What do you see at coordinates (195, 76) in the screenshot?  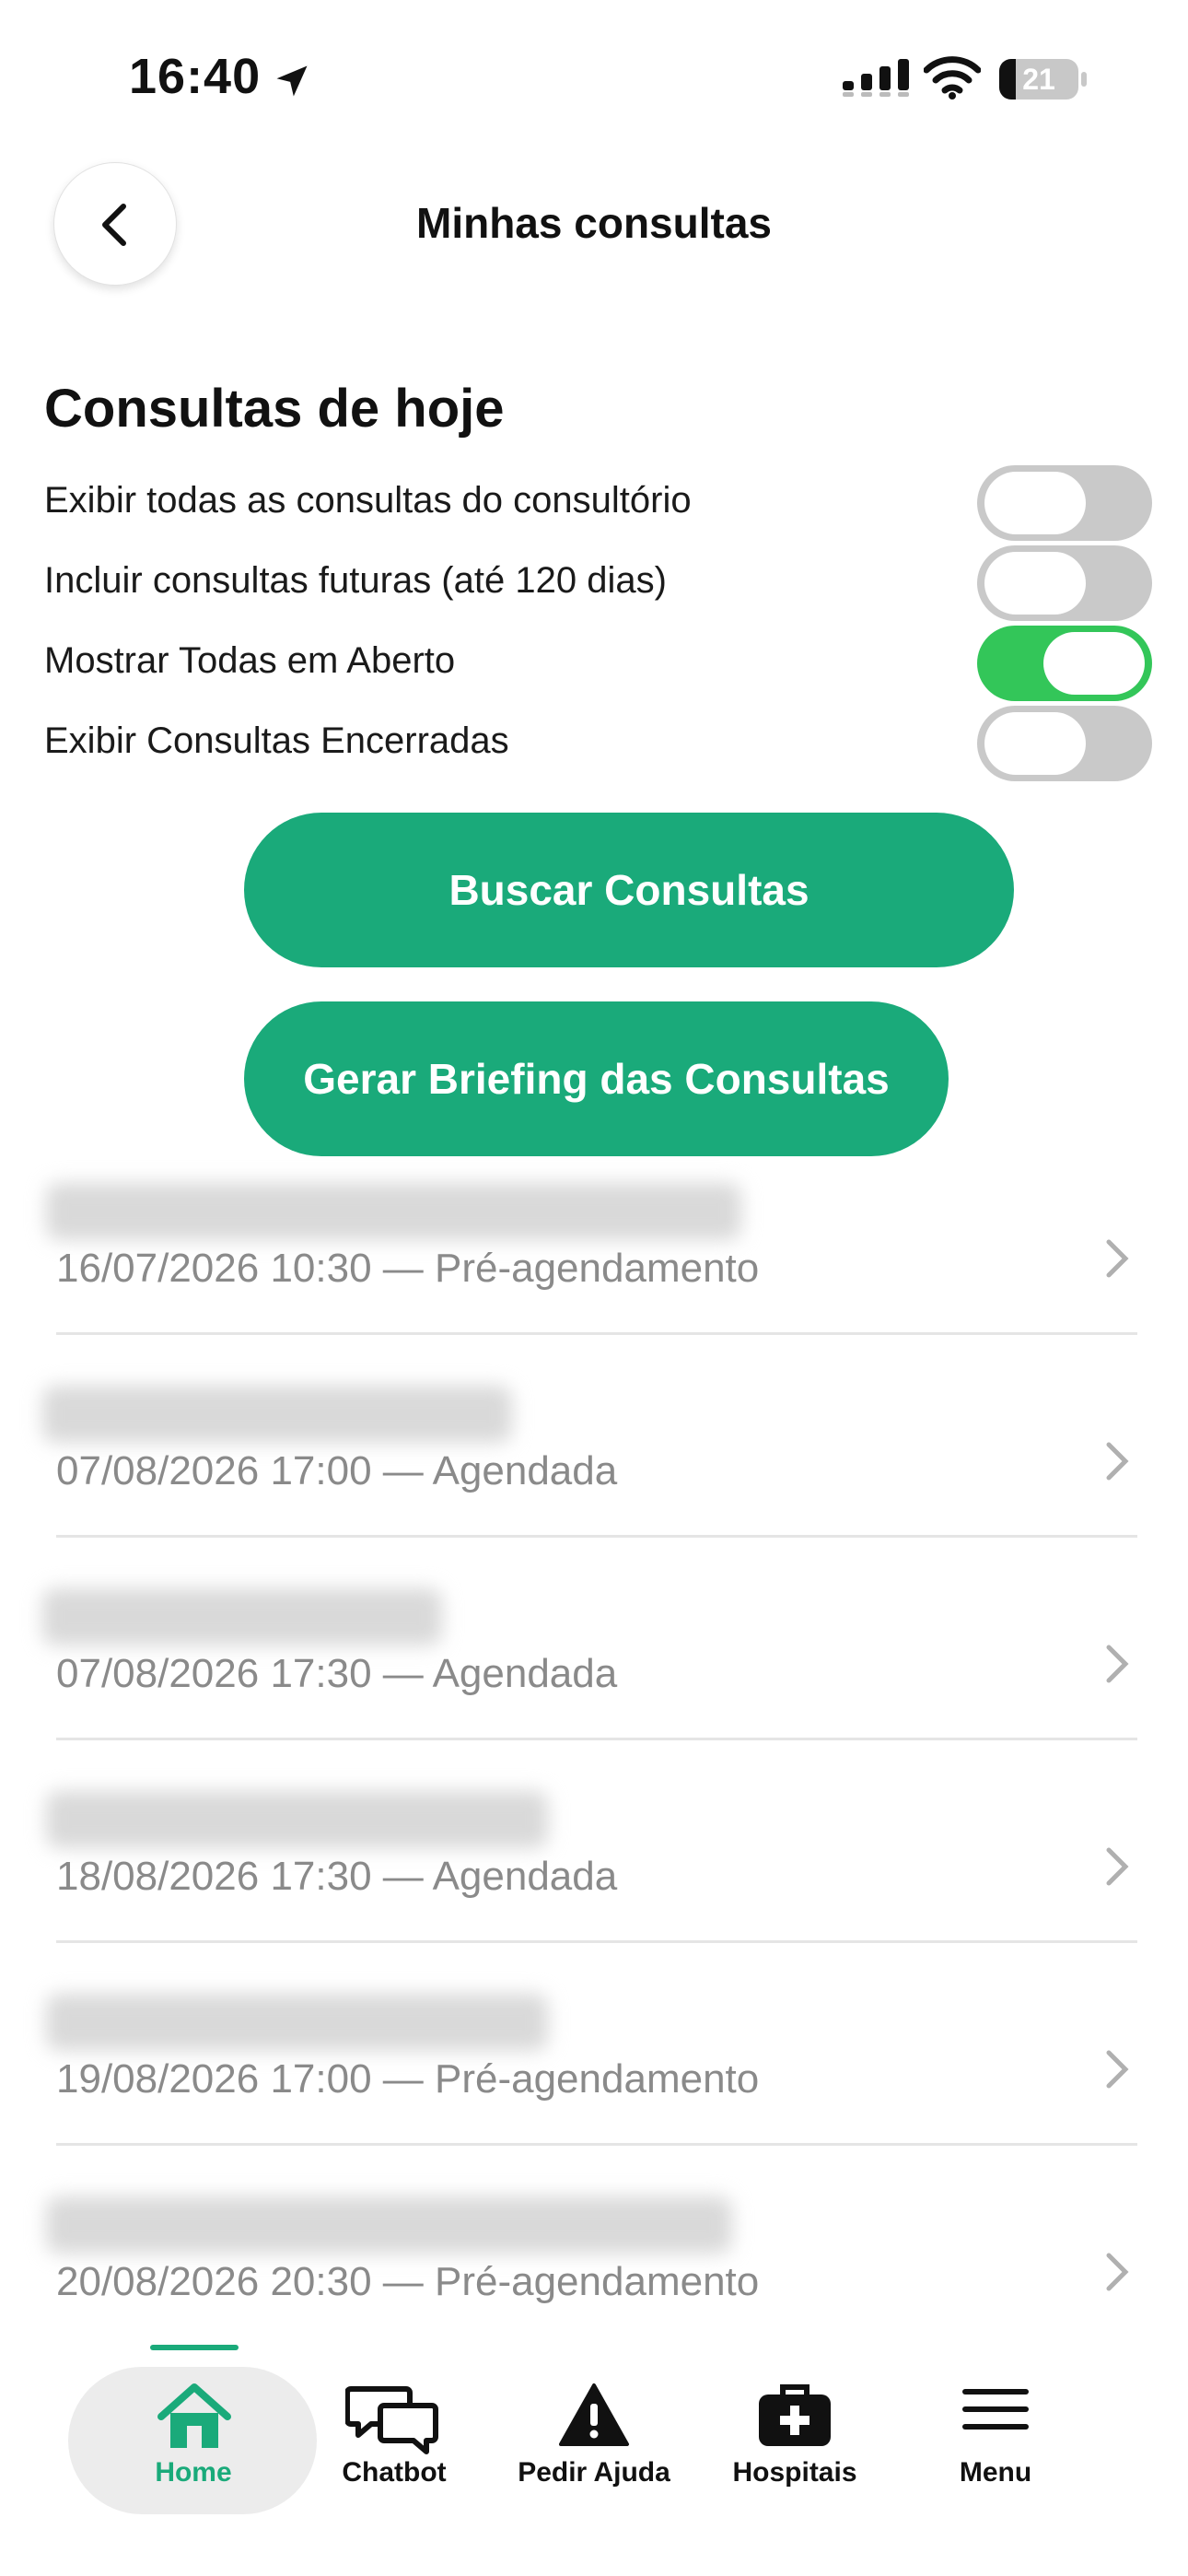 I see `status-time: 16:40` at bounding box center [195, 76].